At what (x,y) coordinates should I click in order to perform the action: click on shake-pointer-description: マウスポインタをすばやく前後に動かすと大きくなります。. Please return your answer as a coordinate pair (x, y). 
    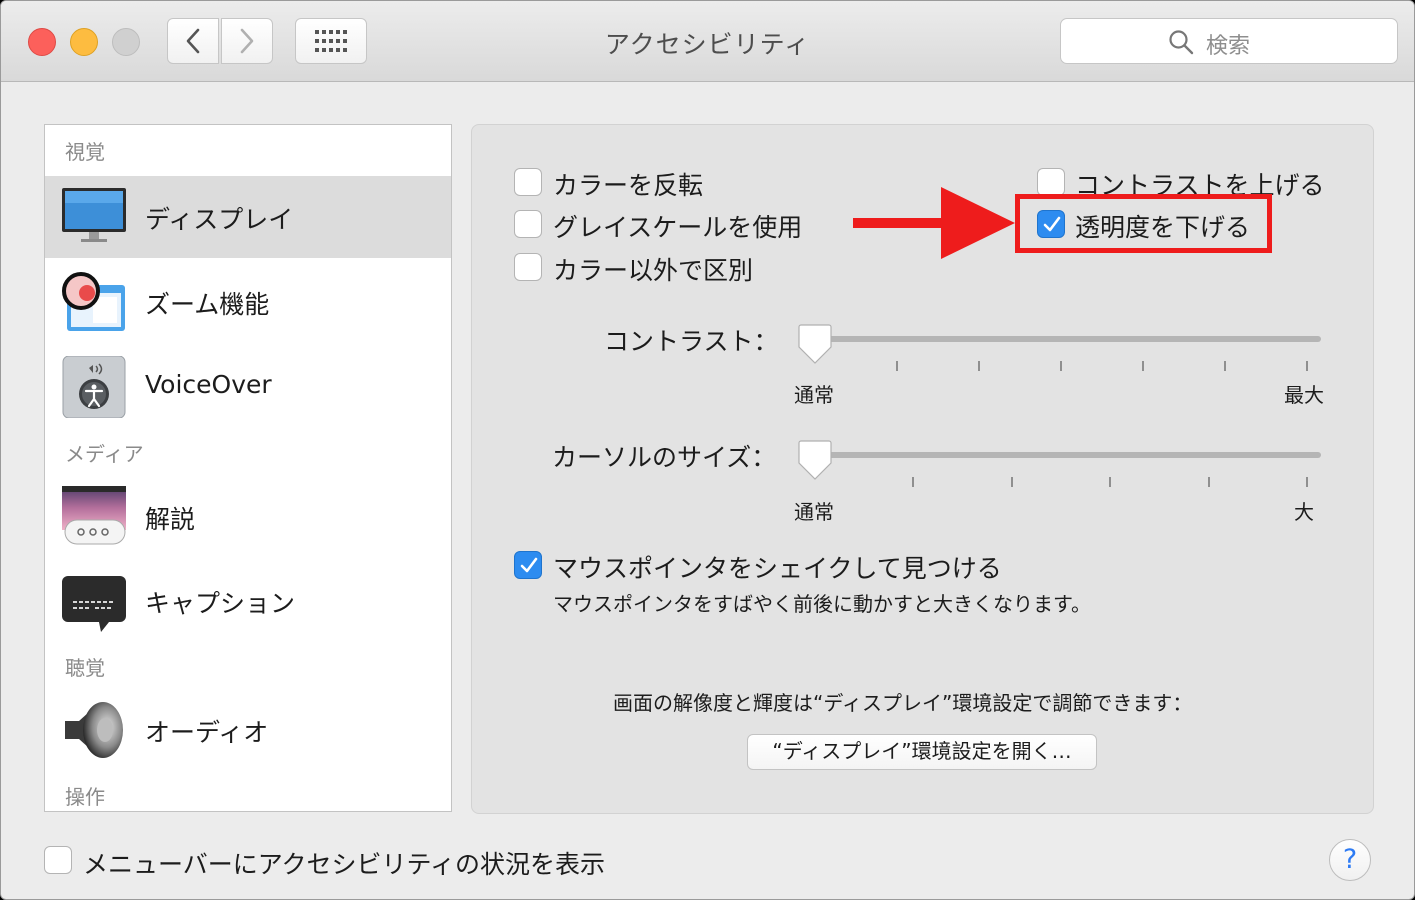
    Looking at the image, I should click on (822, 604).